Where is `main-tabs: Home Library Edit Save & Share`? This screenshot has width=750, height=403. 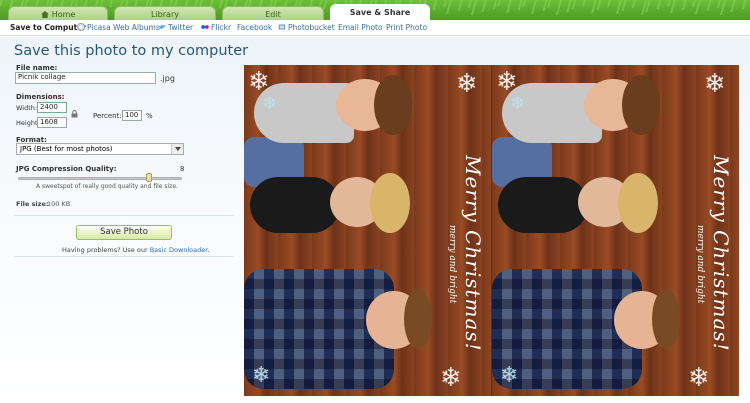
main-tabs: Home Library Edit Save & Share is located at coordinates (375, 12).